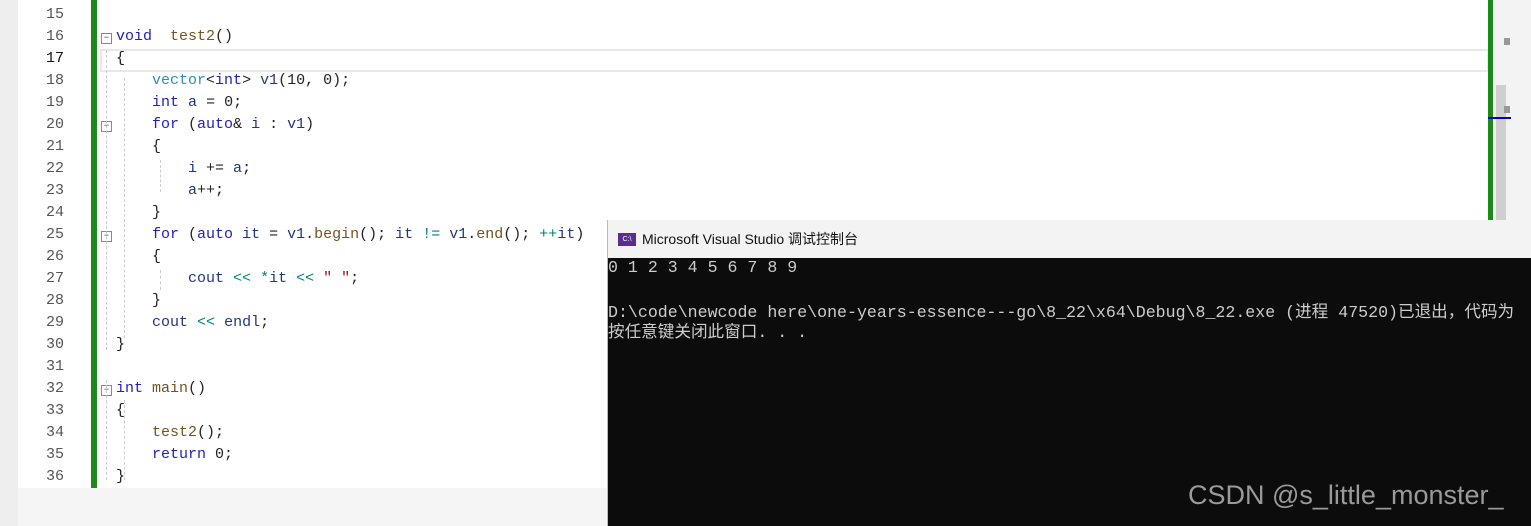  What do you see at coordinates (1346, 495) in the screenshot?
I see `watermark: CSDN @s_little_monster_` at bounding box center [1346, 495].